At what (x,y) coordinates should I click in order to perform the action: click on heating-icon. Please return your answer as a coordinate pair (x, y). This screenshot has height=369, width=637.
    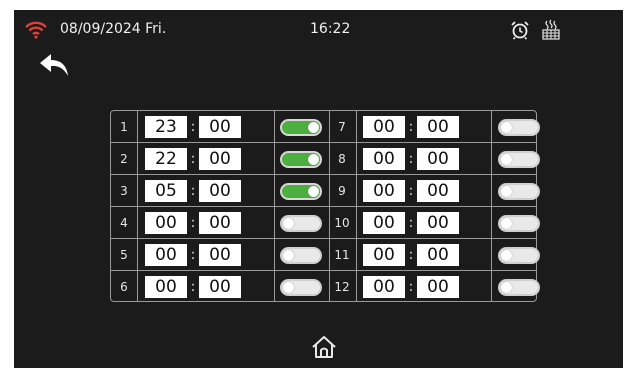
    Looking at the image, I should click on (551, 29).